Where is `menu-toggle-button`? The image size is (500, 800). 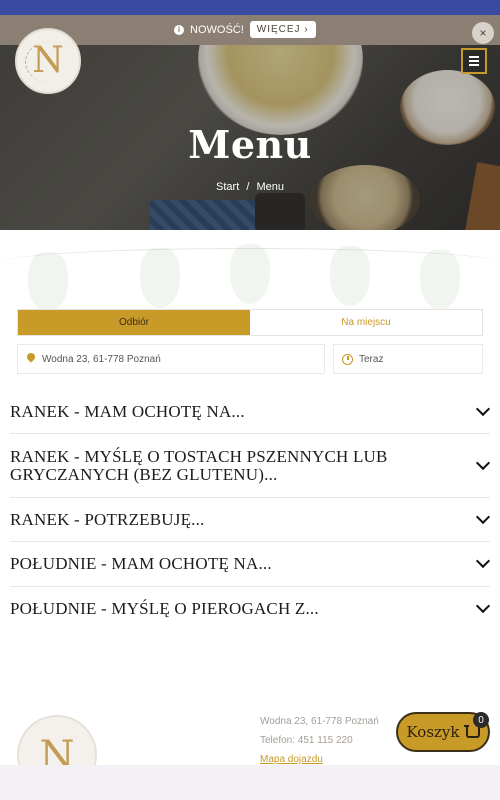 menu-toggle-button is located at coordinates (474, 61).